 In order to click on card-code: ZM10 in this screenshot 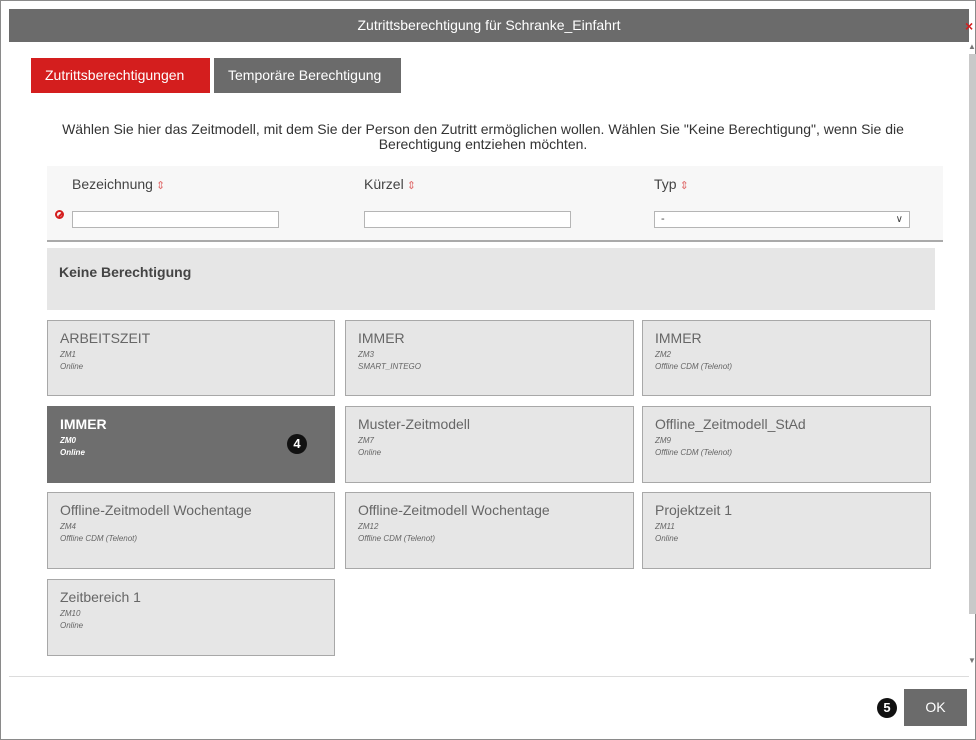, I will do `click(70, 613)`.